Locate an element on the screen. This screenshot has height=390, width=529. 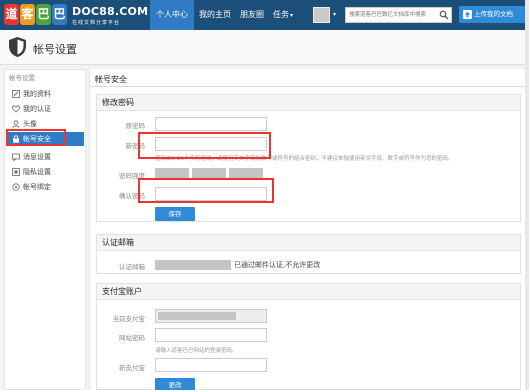
sidebar-item-message-settings: 消息设置 is located at coordinates (46, 157).